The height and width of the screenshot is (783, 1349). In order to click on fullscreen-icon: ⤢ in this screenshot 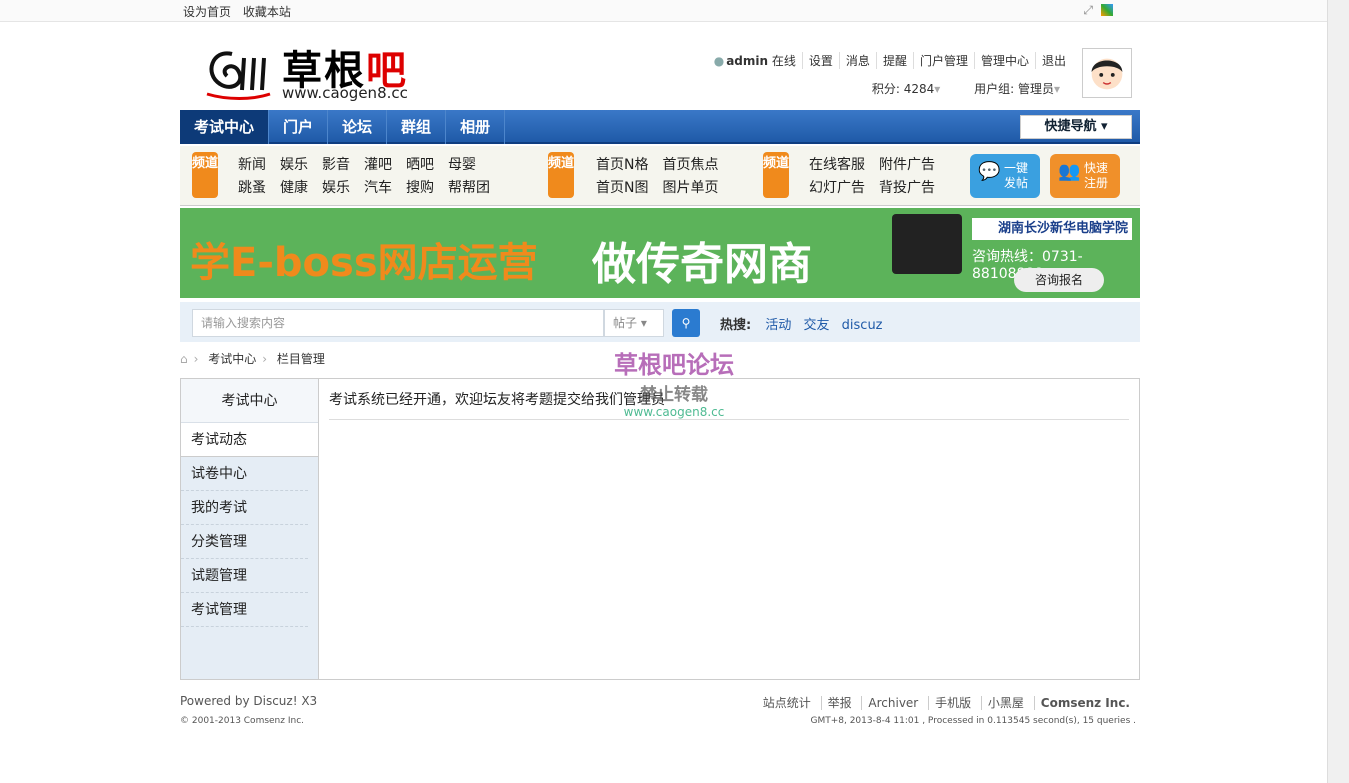, I will do `click(1088, 10)`.